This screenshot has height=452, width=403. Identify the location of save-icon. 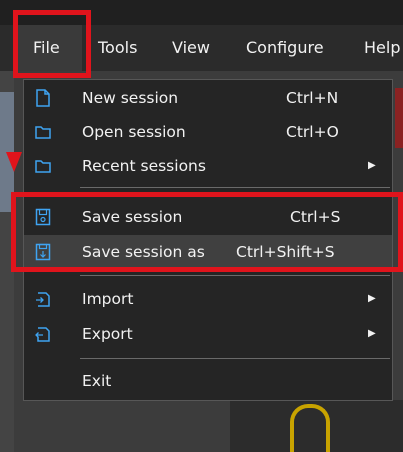
(43, 217).